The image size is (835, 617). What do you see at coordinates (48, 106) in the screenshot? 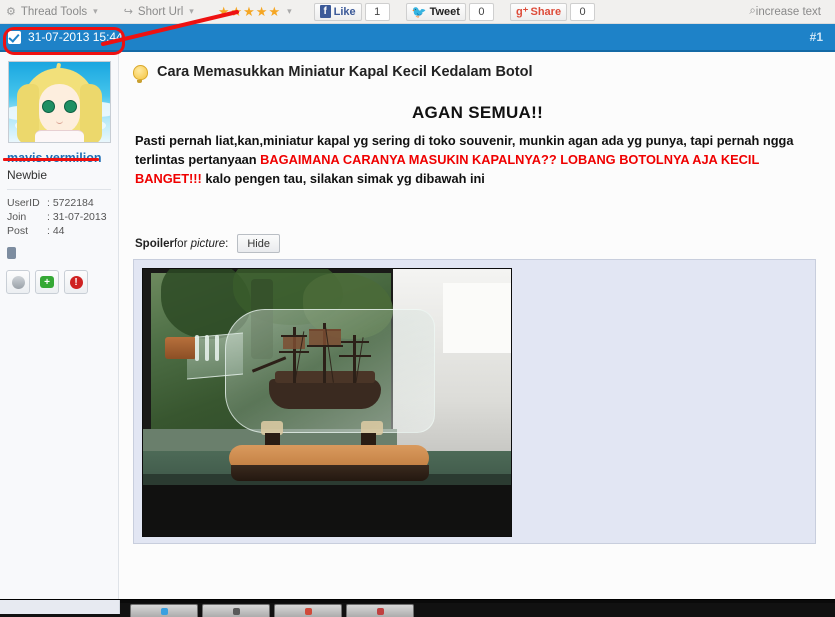
I see `avatar-eye-left` at bounding box center [48, 106].